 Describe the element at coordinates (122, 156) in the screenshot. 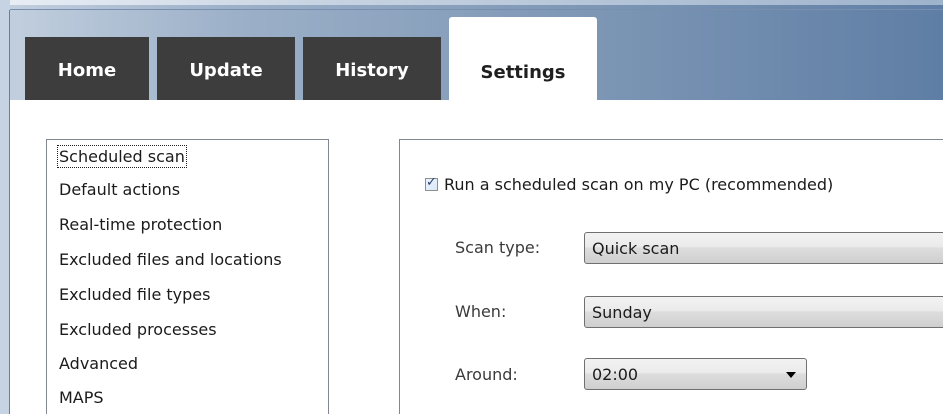

I see `list-item-scheduled-scan: Scheduled scan` at that location.